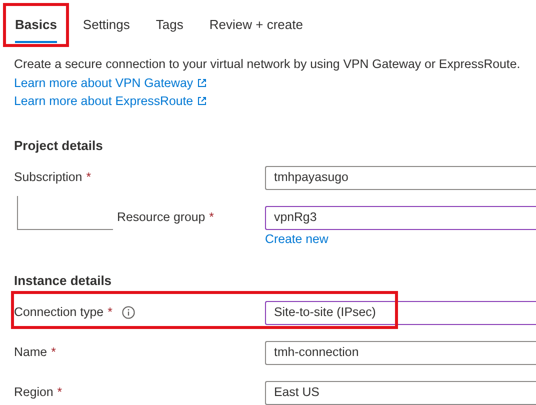  Describe the element at coordinates (400, 218) in the screenshot. I see `input-field: vpnRg3` at that location.